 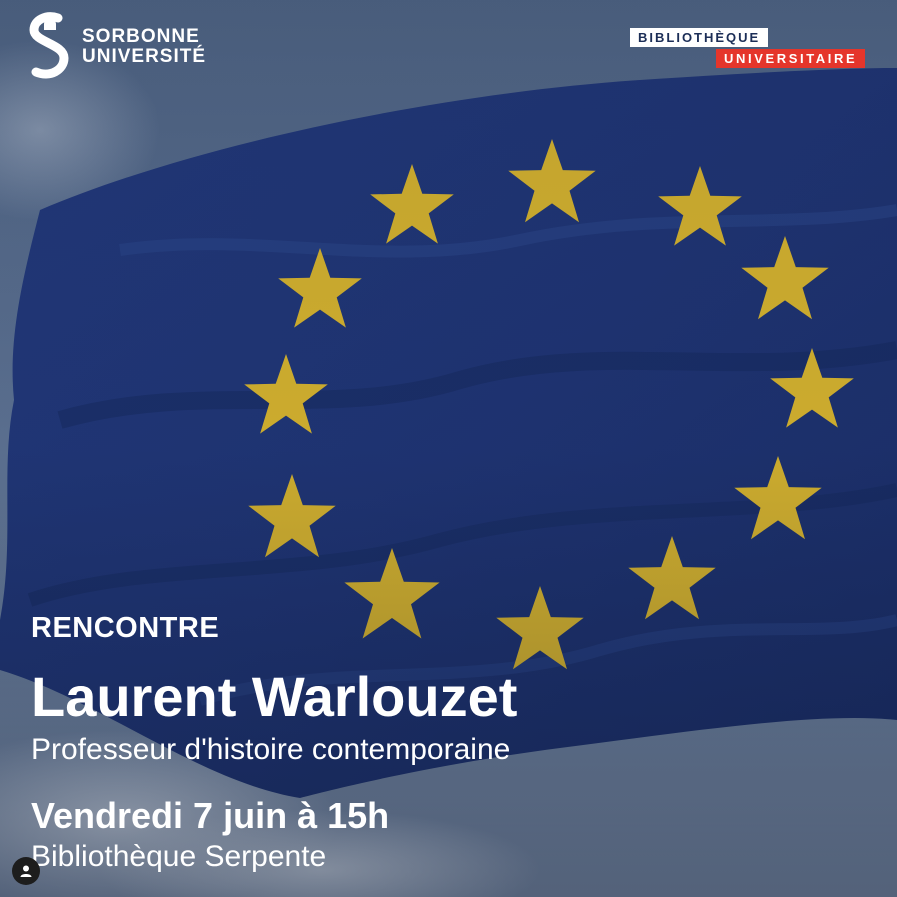 What do you see at coordinates (179, 856) in the screenshot?
I see `event-location: Bibliothèque Serpente` at bounding box center [179, 856].